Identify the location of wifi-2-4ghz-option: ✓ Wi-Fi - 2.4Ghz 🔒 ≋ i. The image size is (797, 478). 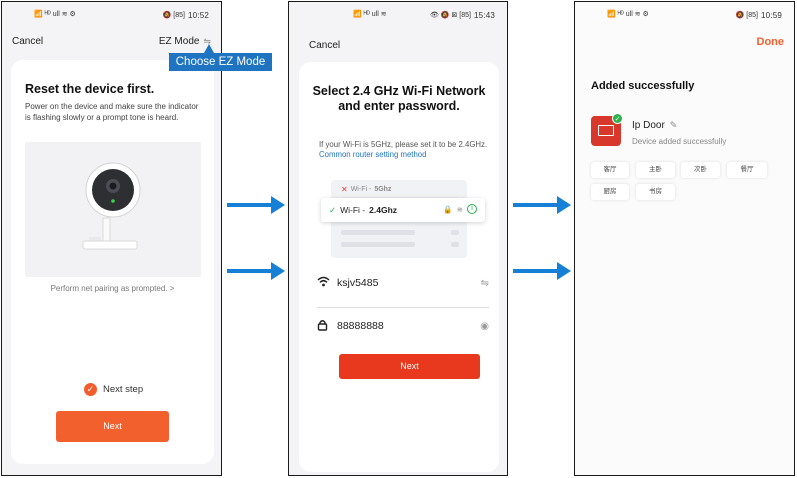
(403, 210).